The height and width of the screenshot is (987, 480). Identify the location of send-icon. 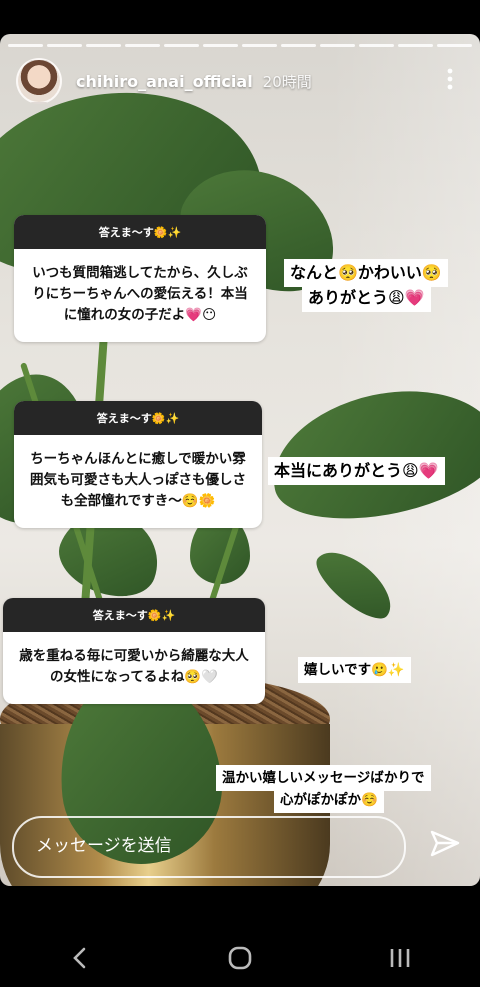
(446, 845).